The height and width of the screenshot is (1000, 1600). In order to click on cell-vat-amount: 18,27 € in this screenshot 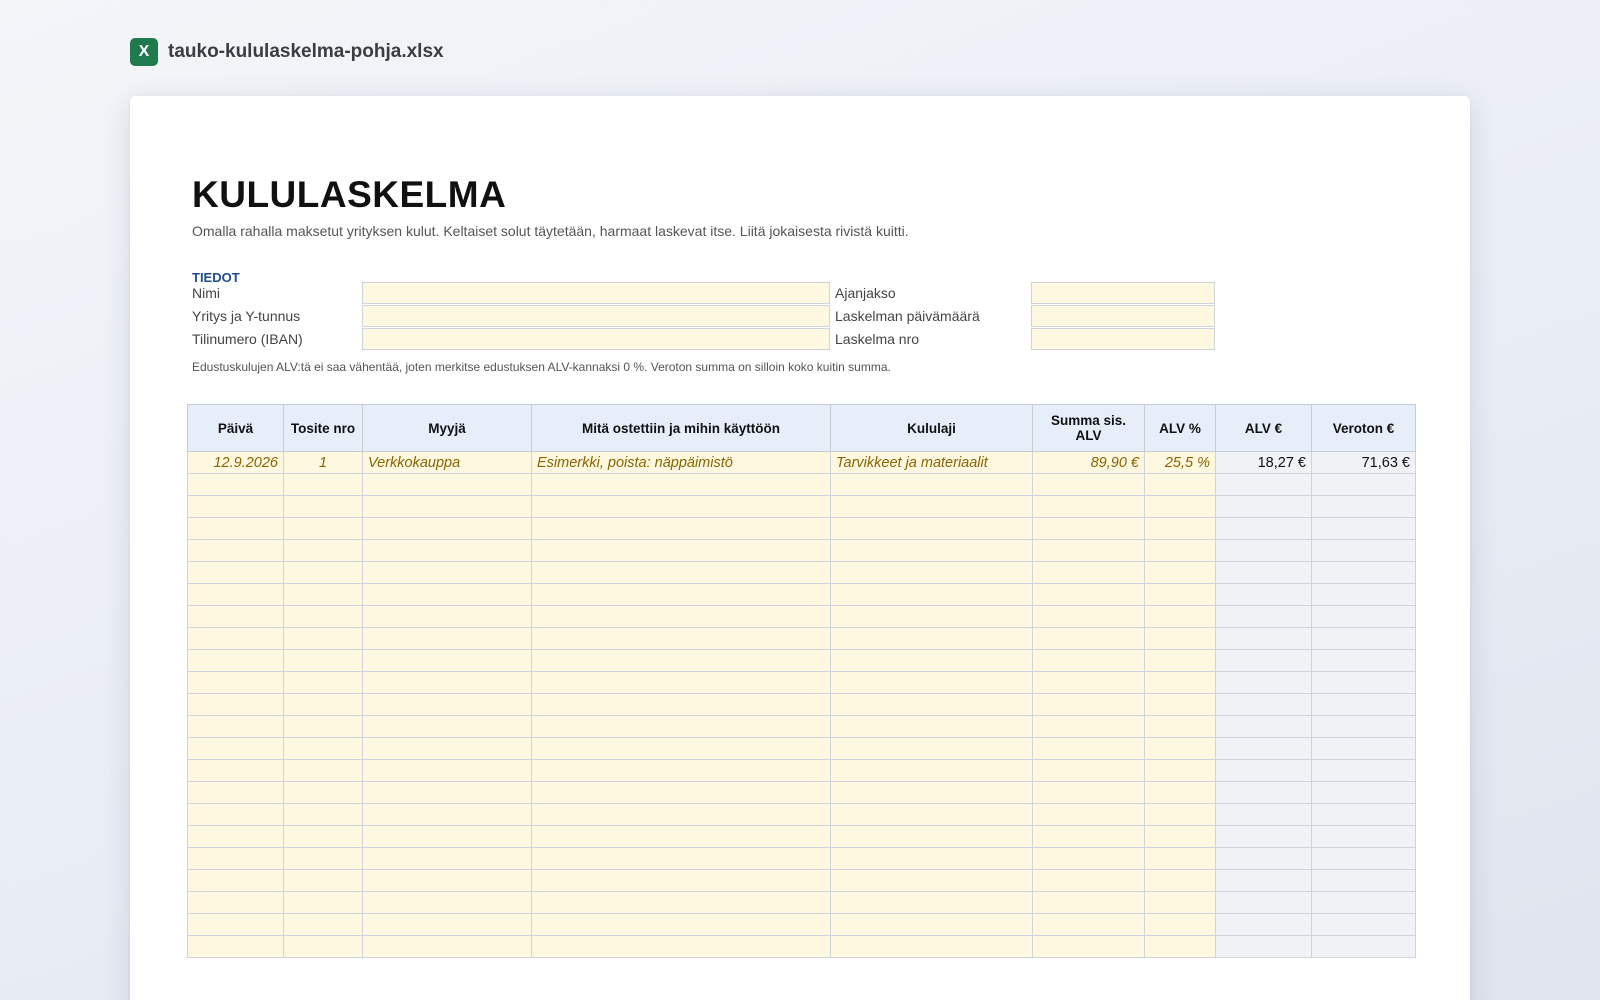, I will do `click(1263, 462)`.